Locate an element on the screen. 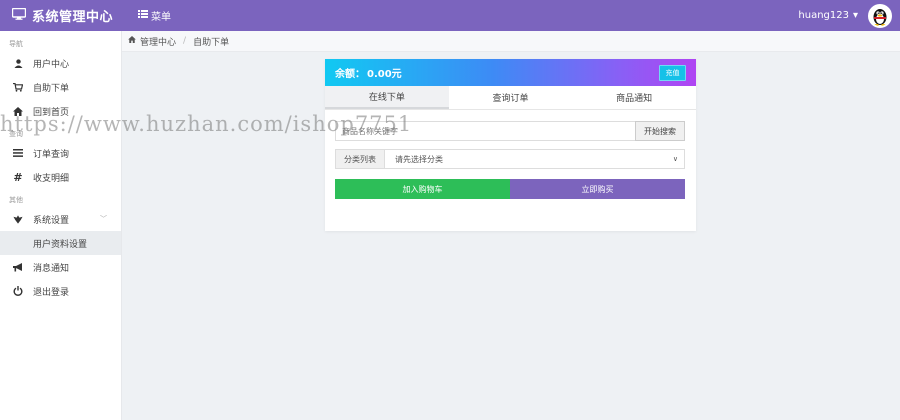  breadcrumb-home-link: 管理中心 is located at coordinates (158, 41).